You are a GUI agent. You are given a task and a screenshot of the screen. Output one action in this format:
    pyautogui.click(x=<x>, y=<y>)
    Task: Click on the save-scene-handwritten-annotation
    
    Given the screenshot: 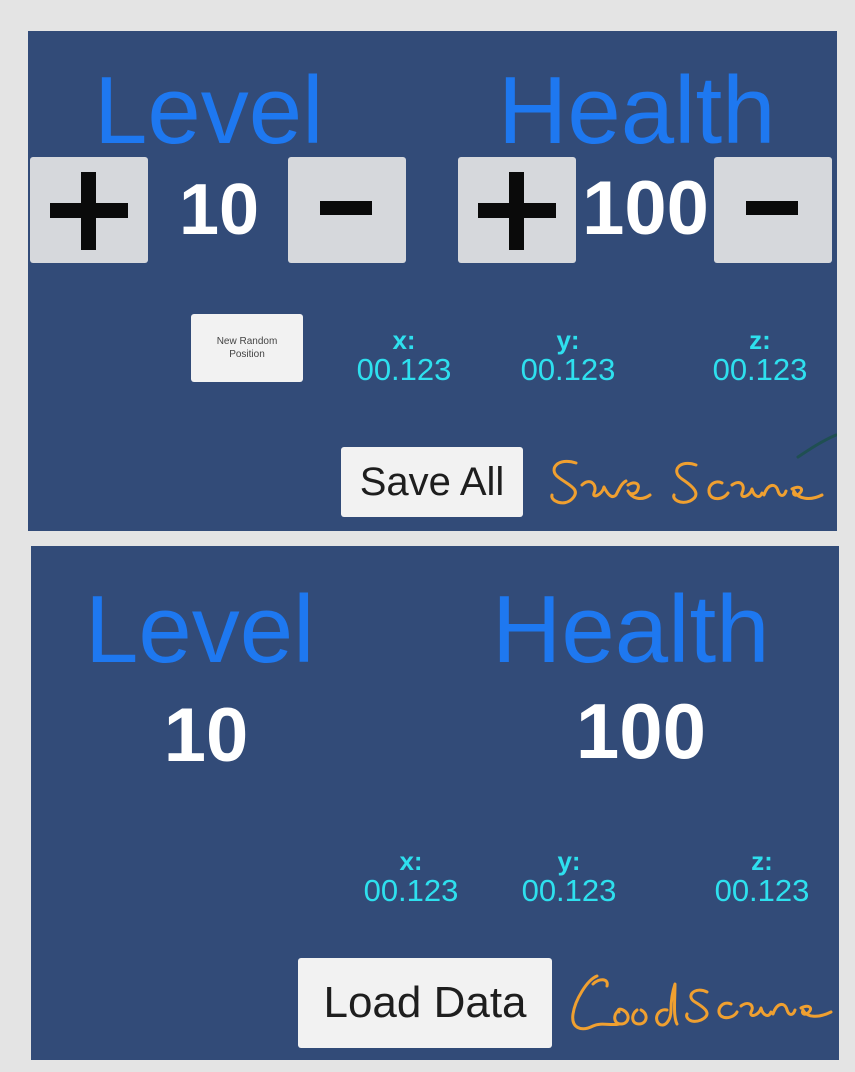 What is the action you would take?
    pyautogui.click(x=687, y=482)
    